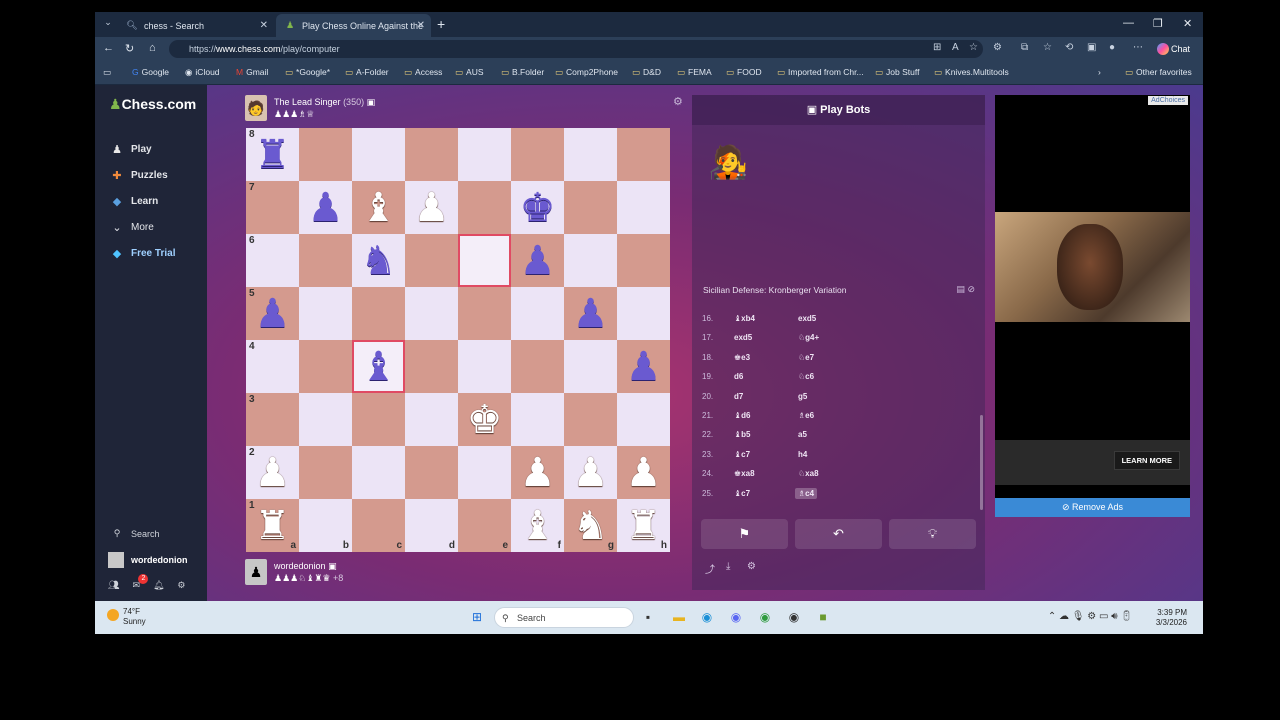 This screenshot has width=1280, height=720. Describe the element at coordinates (307, 72) in the screenshot. I see `bookmark-folder: ▭ *Google*` at that location.